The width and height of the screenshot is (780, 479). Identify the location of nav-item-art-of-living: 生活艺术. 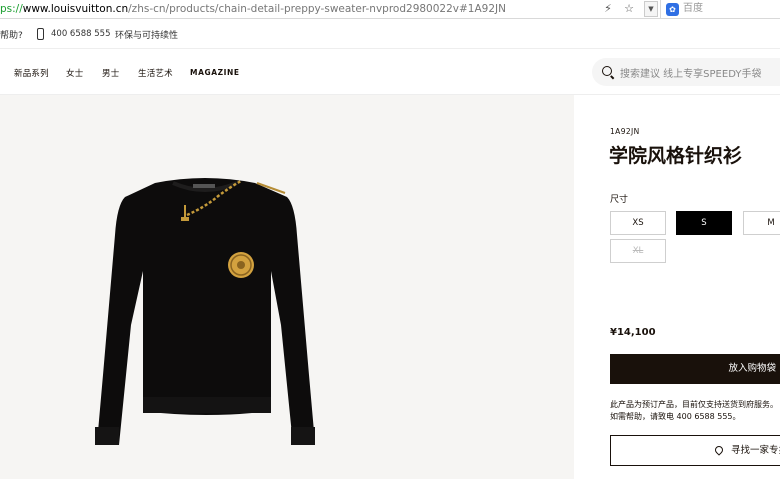
(155, 73).